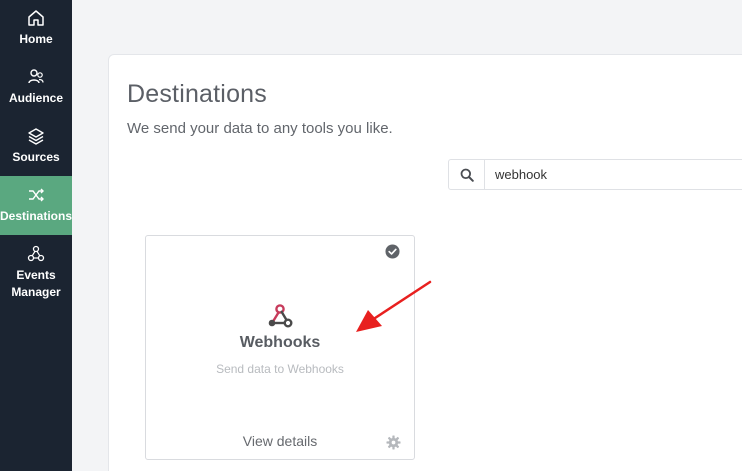 This screenshot has height=471, width=742. I want to click on view-details-link: View details, so click(280, 441).